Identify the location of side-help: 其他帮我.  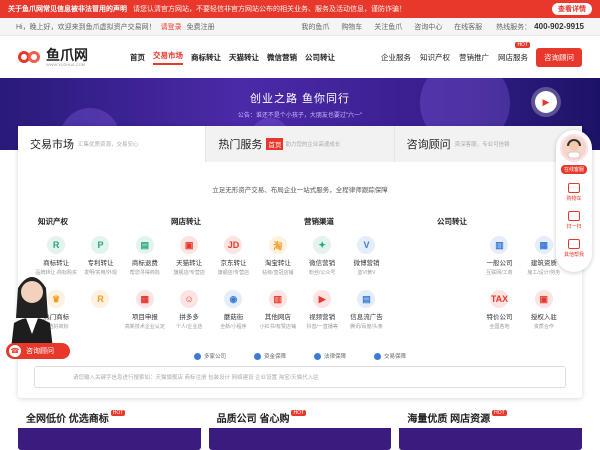
(574, 248).